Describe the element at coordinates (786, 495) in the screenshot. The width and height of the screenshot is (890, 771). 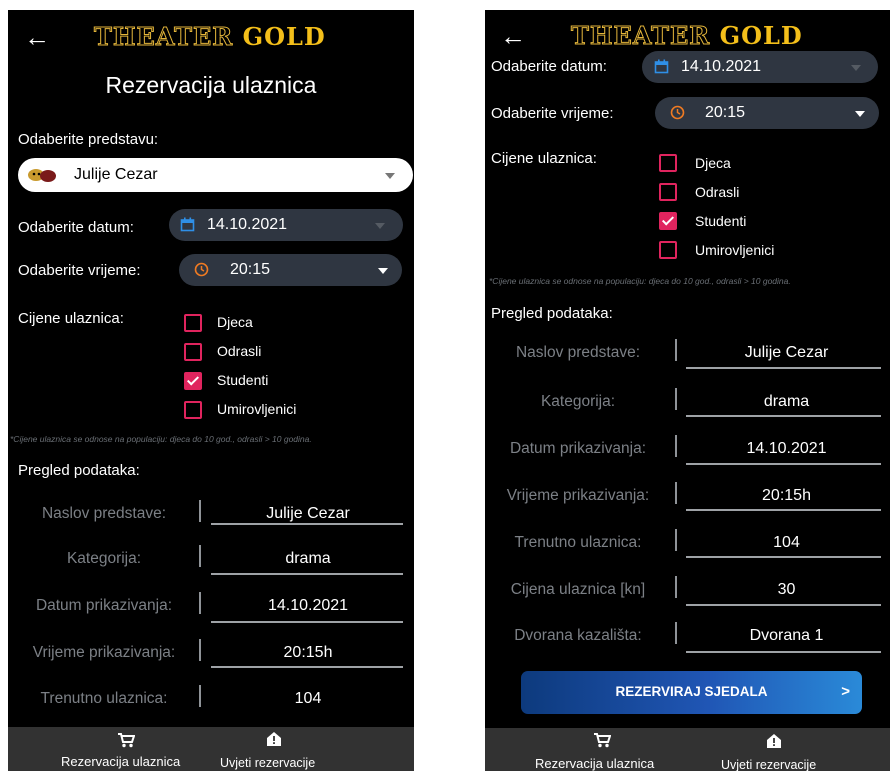
I see `summary-row-value: 20:15h` at that location.